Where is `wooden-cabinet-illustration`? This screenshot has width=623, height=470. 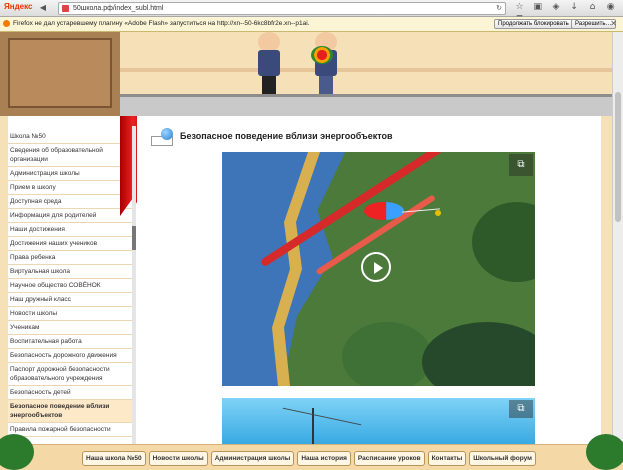 wooden-cabinet-illustration is located at coordinates (60, 74).